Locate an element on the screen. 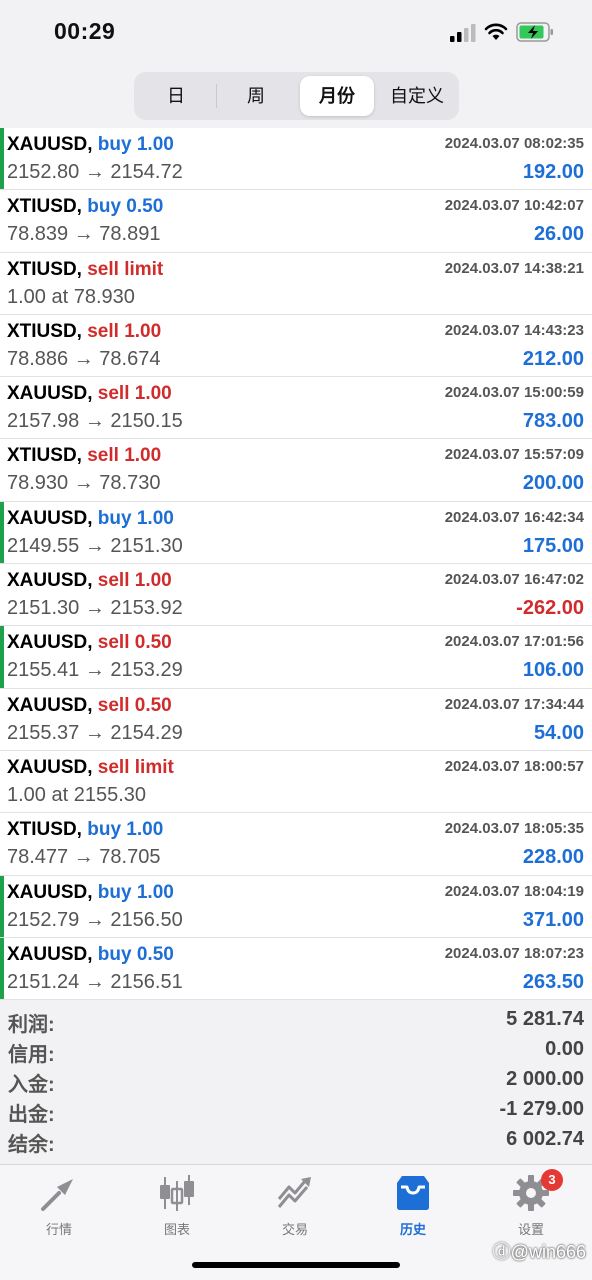 The height and width of the screenshot is (1280, 592). trade-profit: 192.00 is located at coordinates (553, 172).